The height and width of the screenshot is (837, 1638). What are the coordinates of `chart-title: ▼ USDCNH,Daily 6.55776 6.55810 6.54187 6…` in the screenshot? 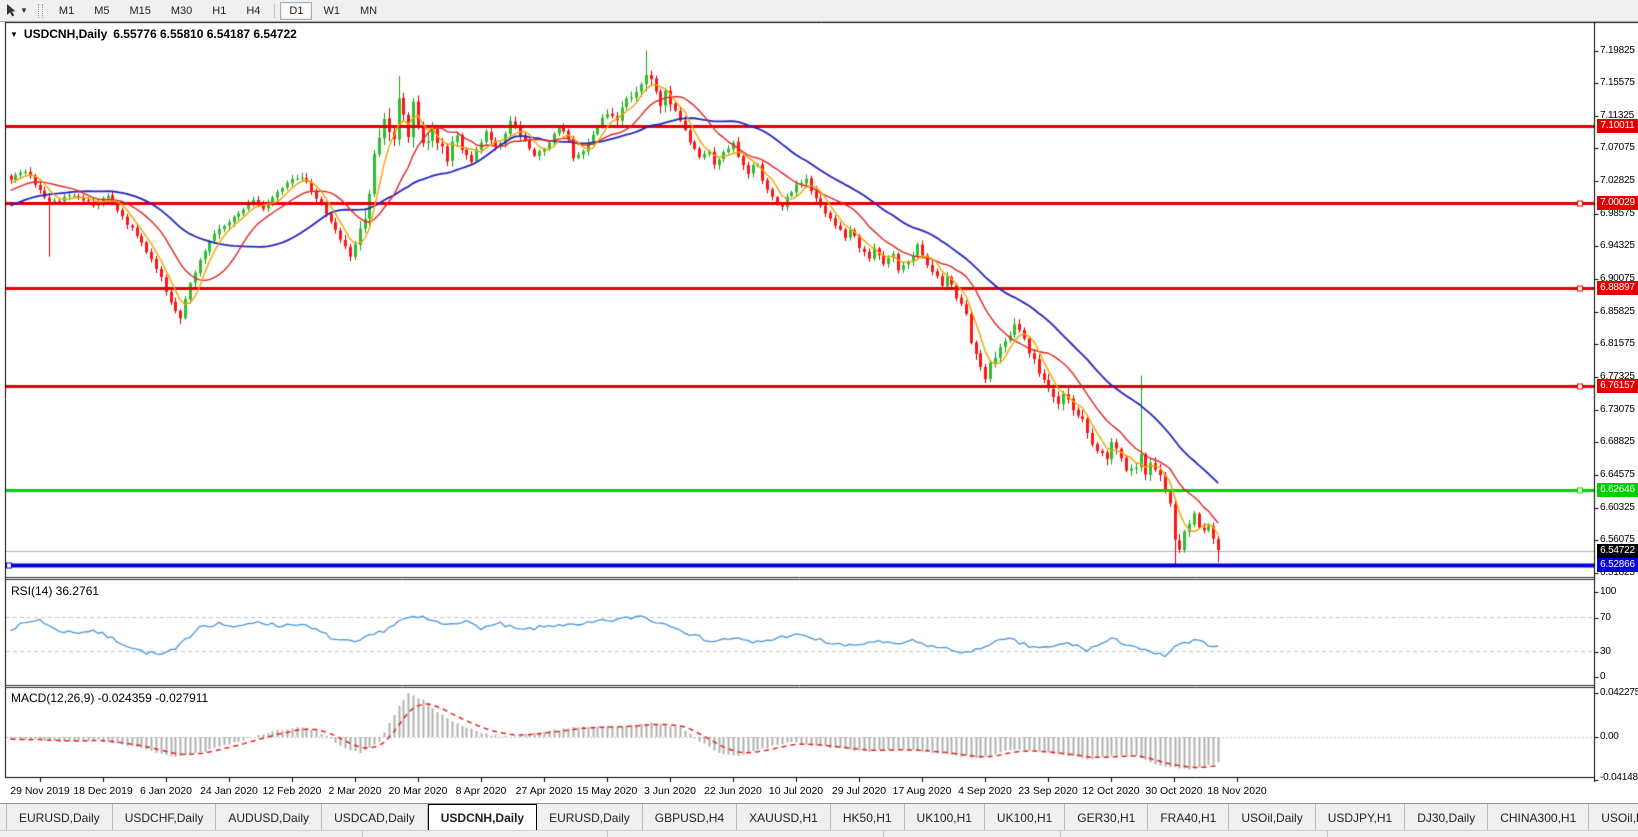 It's located at (153, 34).